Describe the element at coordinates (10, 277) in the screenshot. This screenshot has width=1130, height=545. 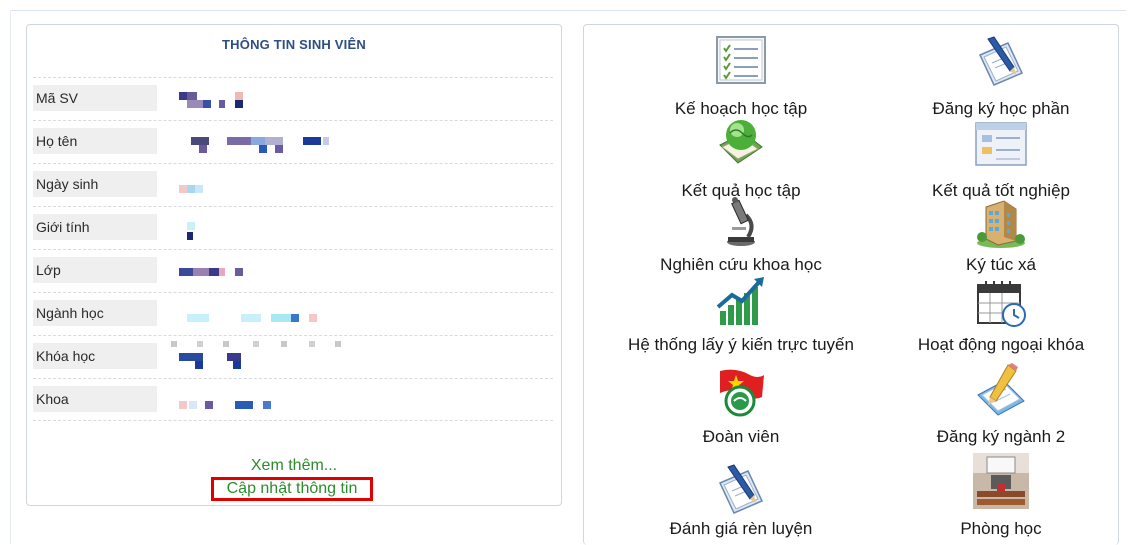
I see `left-divider` at that location.